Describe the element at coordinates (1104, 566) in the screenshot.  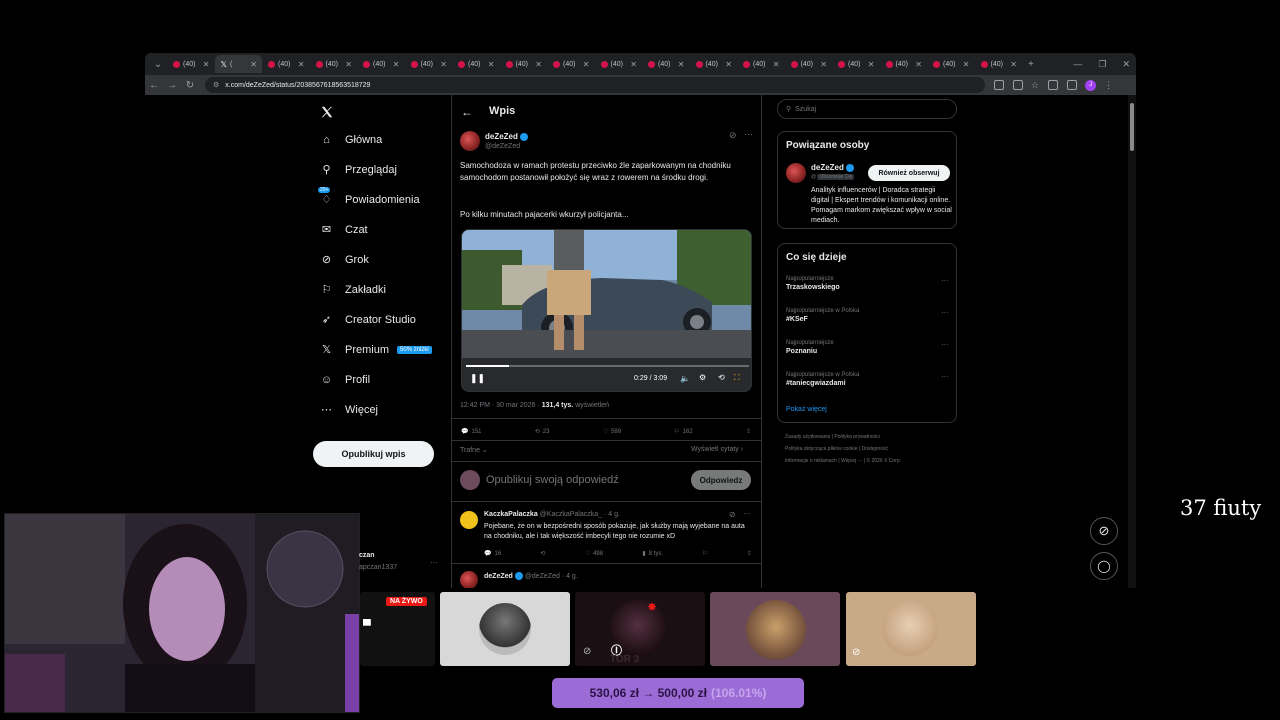
I see `chat-fab-icon: ◯` at that location.